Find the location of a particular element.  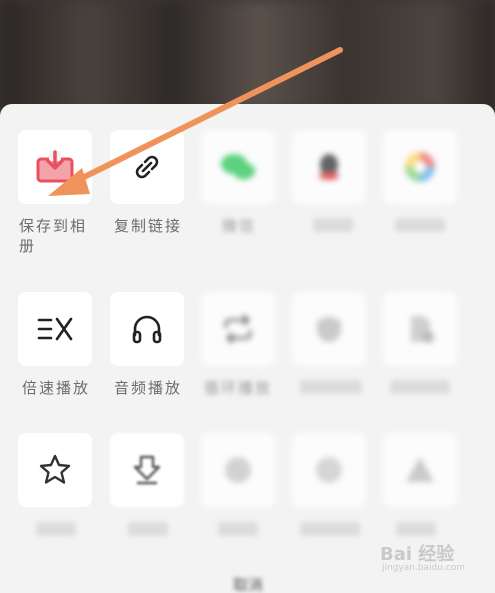

audio-playback-label: 音频播放 is located at coordinates (148, 388).